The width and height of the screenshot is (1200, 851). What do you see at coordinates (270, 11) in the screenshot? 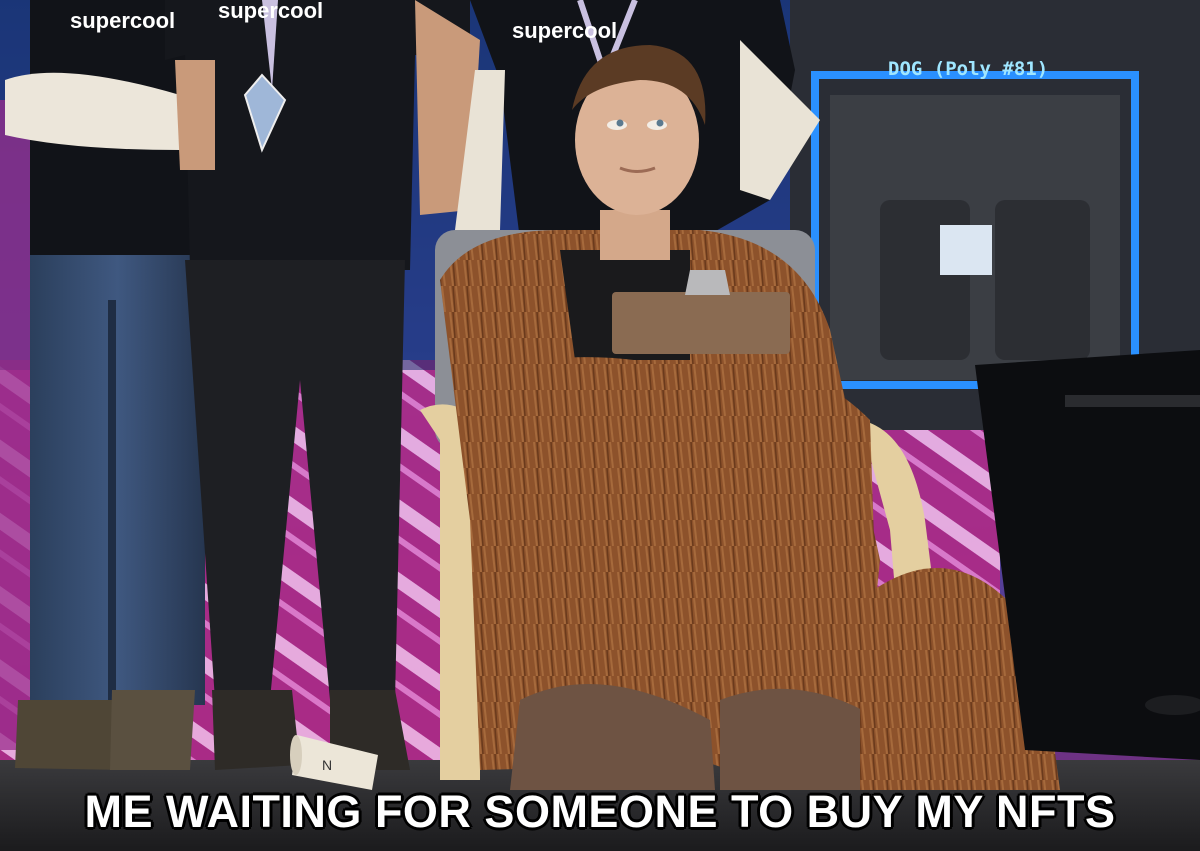
I see `shirt-text-middle: supercool` at bounding box center [270, 11].